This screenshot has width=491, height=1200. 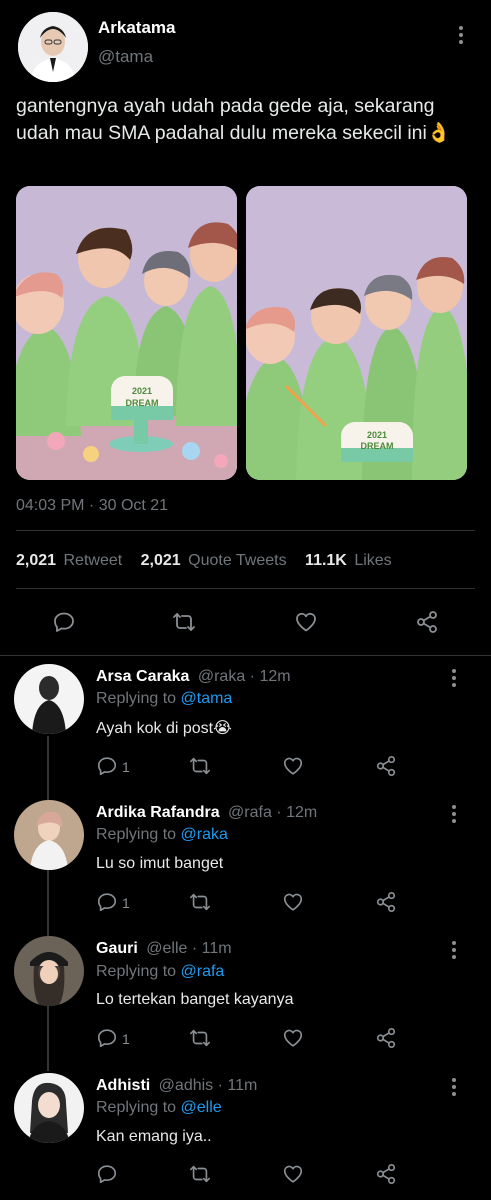 I want to click on replying-to-link: @raka, so click(x=204, y=834).